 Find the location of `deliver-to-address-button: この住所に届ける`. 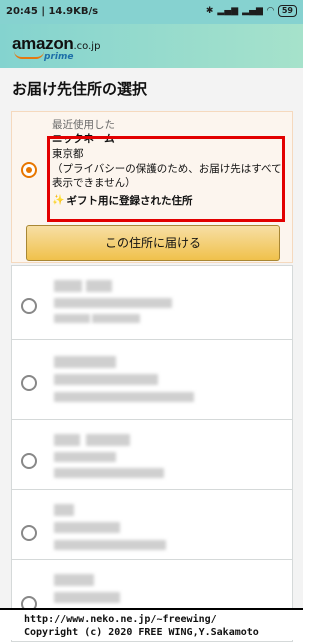

deliver-to-address-button: この住所に届ける is located at coordinates (153, 243).